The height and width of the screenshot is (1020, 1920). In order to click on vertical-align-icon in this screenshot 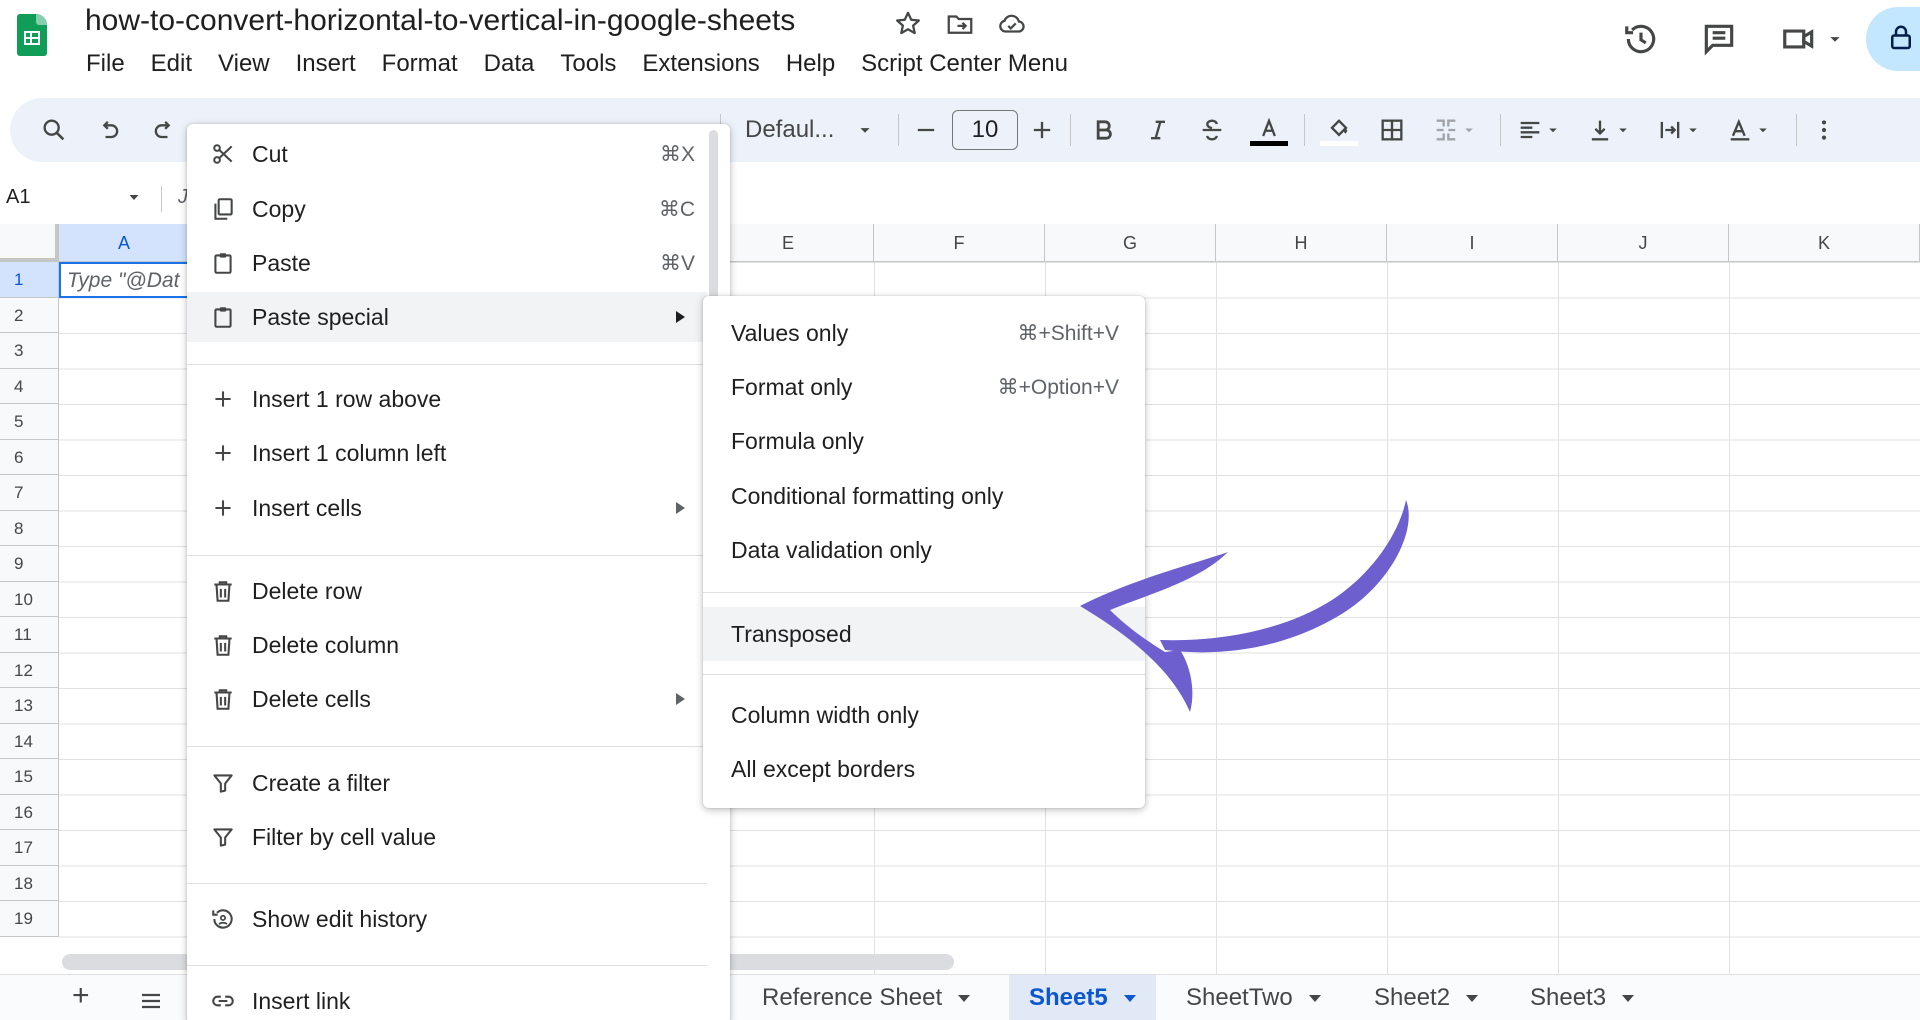, I will do `click(1600, 130)`.